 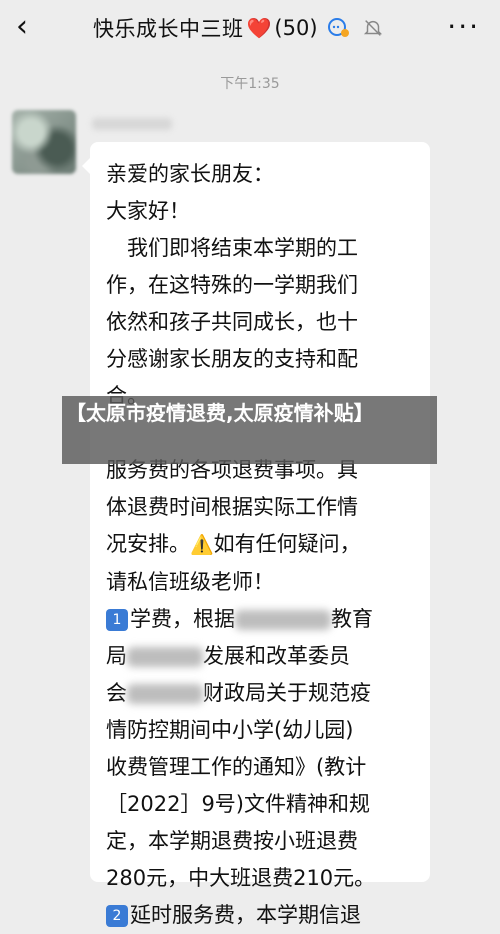 What do you see at coordinates (296, 28) in the screenshot?
I see `member-count: (50)` at bounding box center [296, 28].